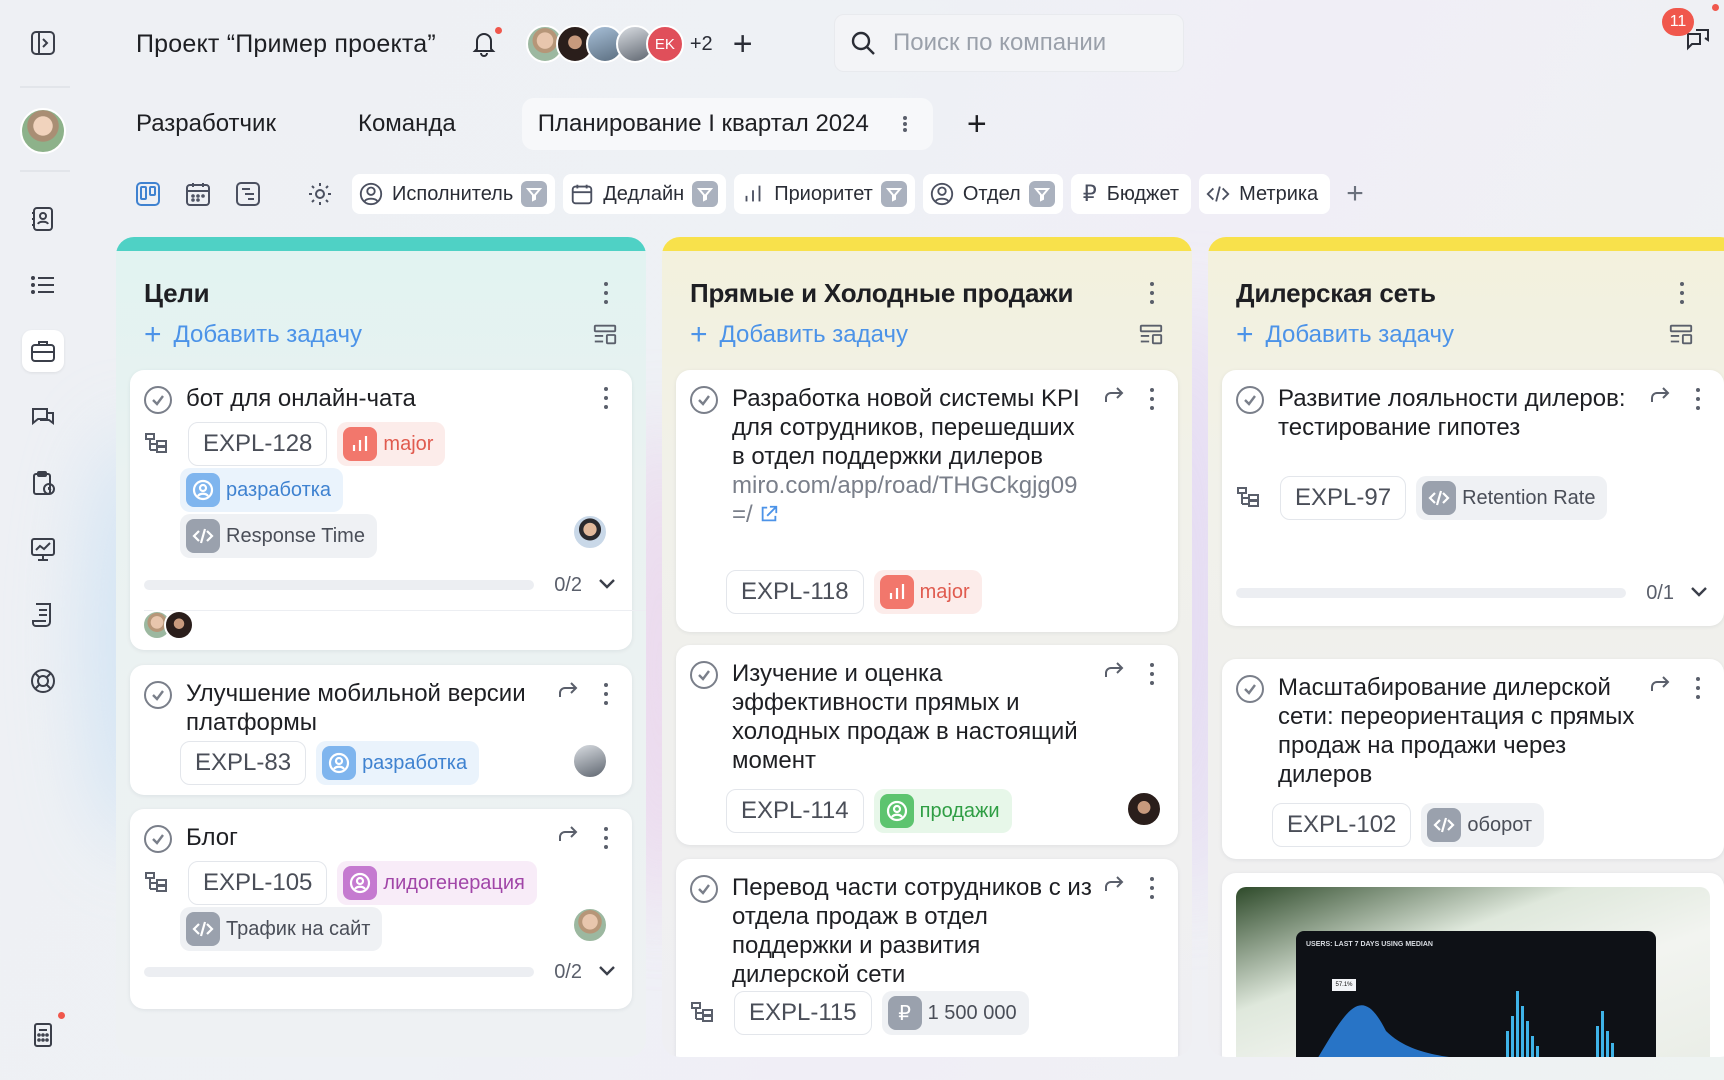 This screenshot has height=1080, width=1724. What do you see at coordinates (148, 194) in the screenshot?
I see `kanban-view-icon` at bounding box center [148, 194].